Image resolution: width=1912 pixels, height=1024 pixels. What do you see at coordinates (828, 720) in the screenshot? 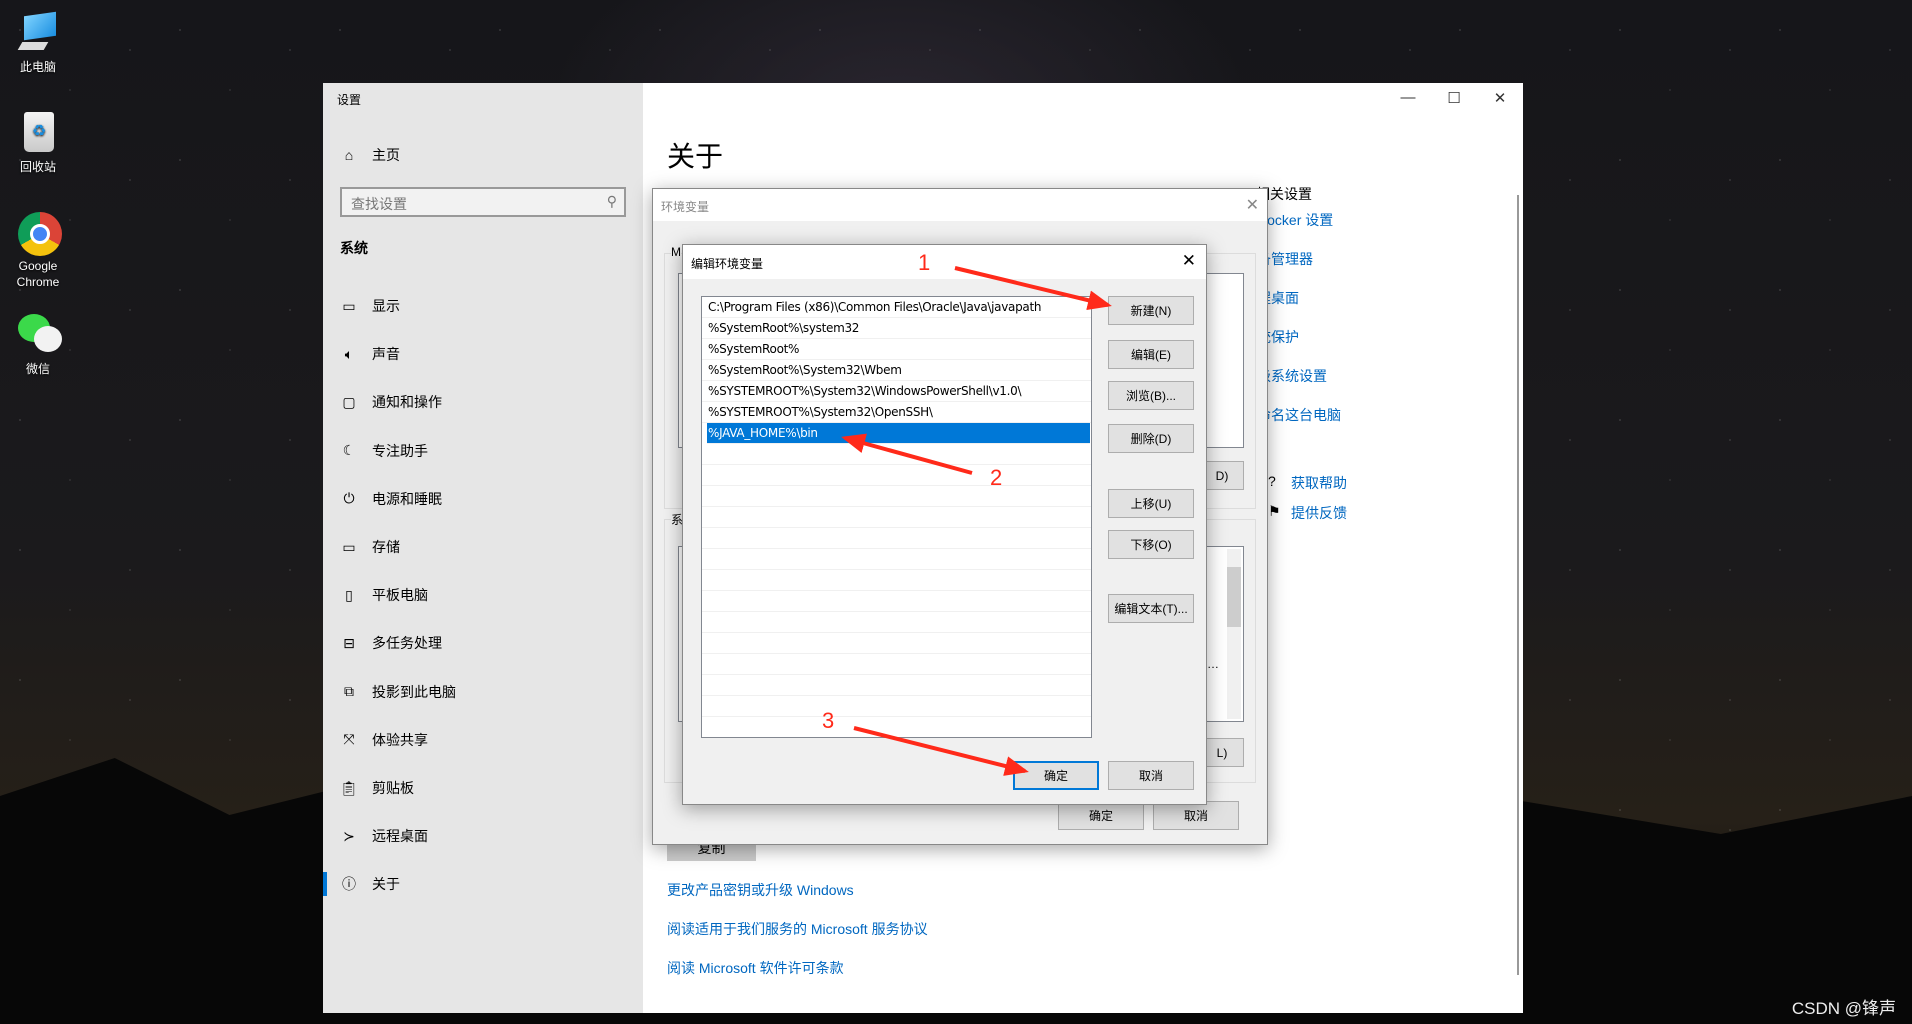
I see `step-3-label: 3` at bounding box center [828, 720].